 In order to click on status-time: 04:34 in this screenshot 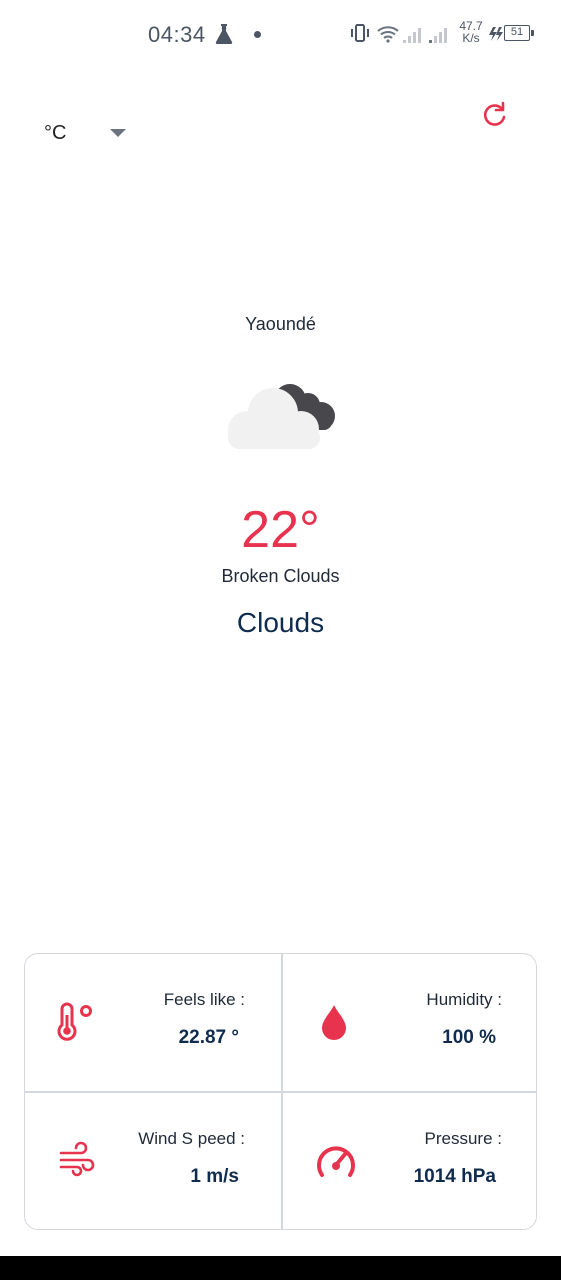, I will do `click(177, 34)`.